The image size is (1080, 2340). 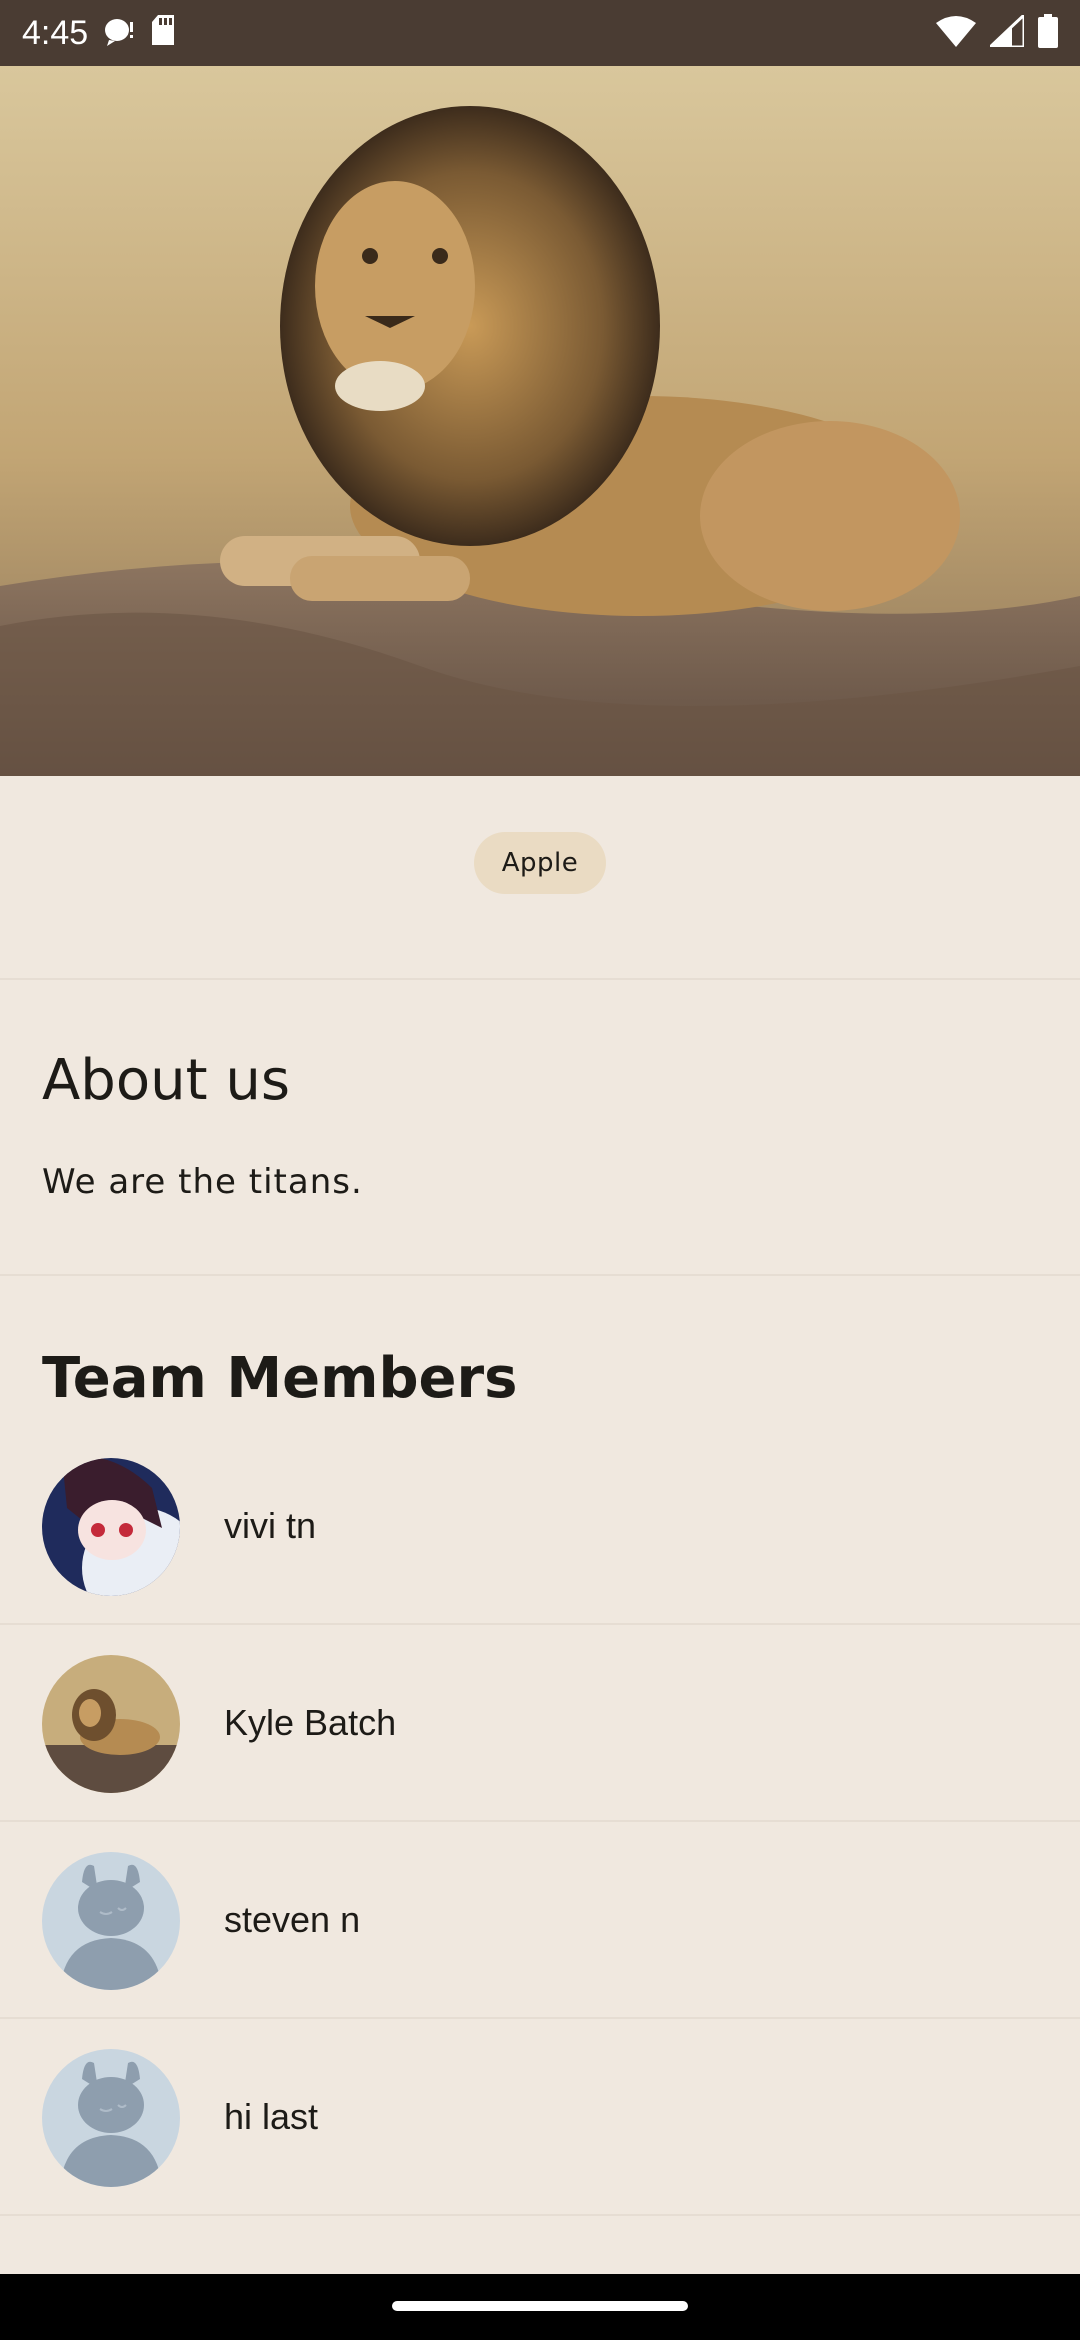 I want to click on list-item: Kyle Batch, so click(x=540, y=1723).